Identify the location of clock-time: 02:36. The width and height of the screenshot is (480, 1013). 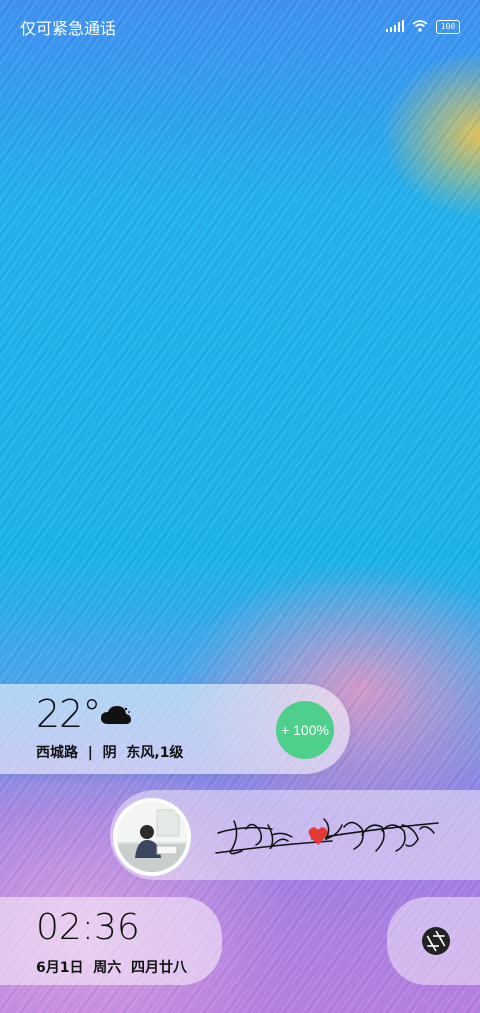
(88, 927).